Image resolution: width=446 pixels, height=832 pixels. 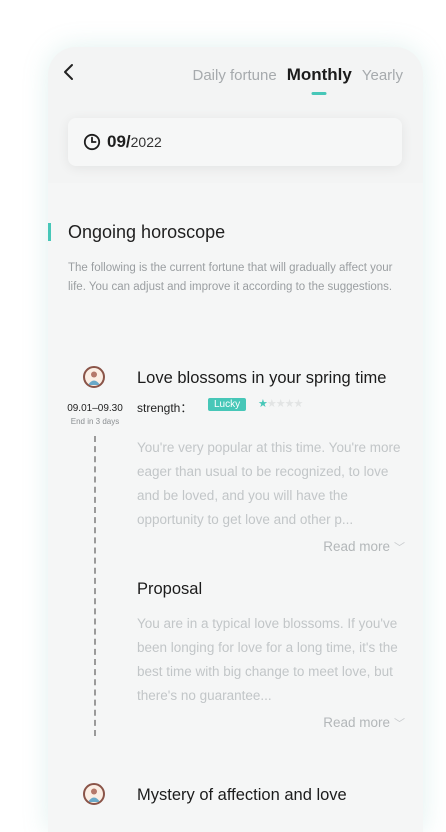 I want to click on clock-icon, so click(x=92, y=142).